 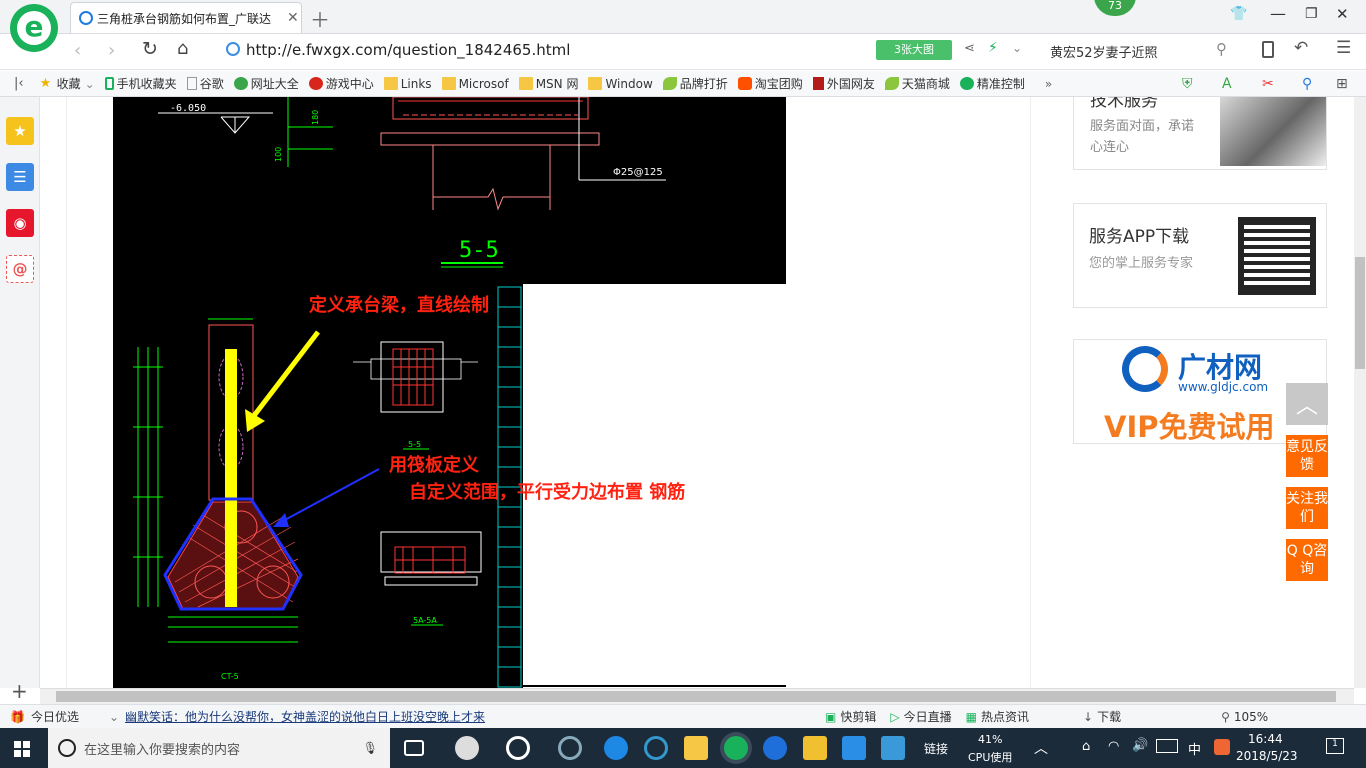 What do you see at coordinates (425, 620) in the screenshot?
I see `section-sub-label: 5A-5A` at bounding box center [425, 620].